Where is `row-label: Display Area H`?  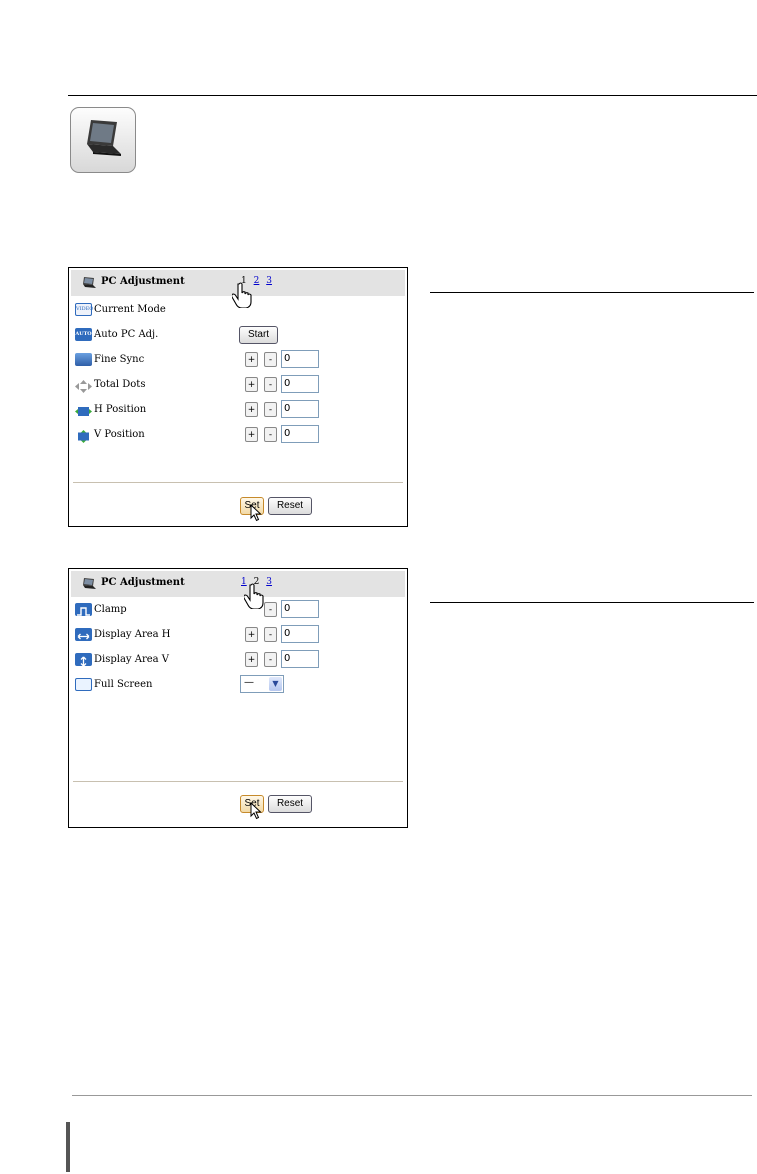
row-label: Display Area H is located at coordinates (132, 634).